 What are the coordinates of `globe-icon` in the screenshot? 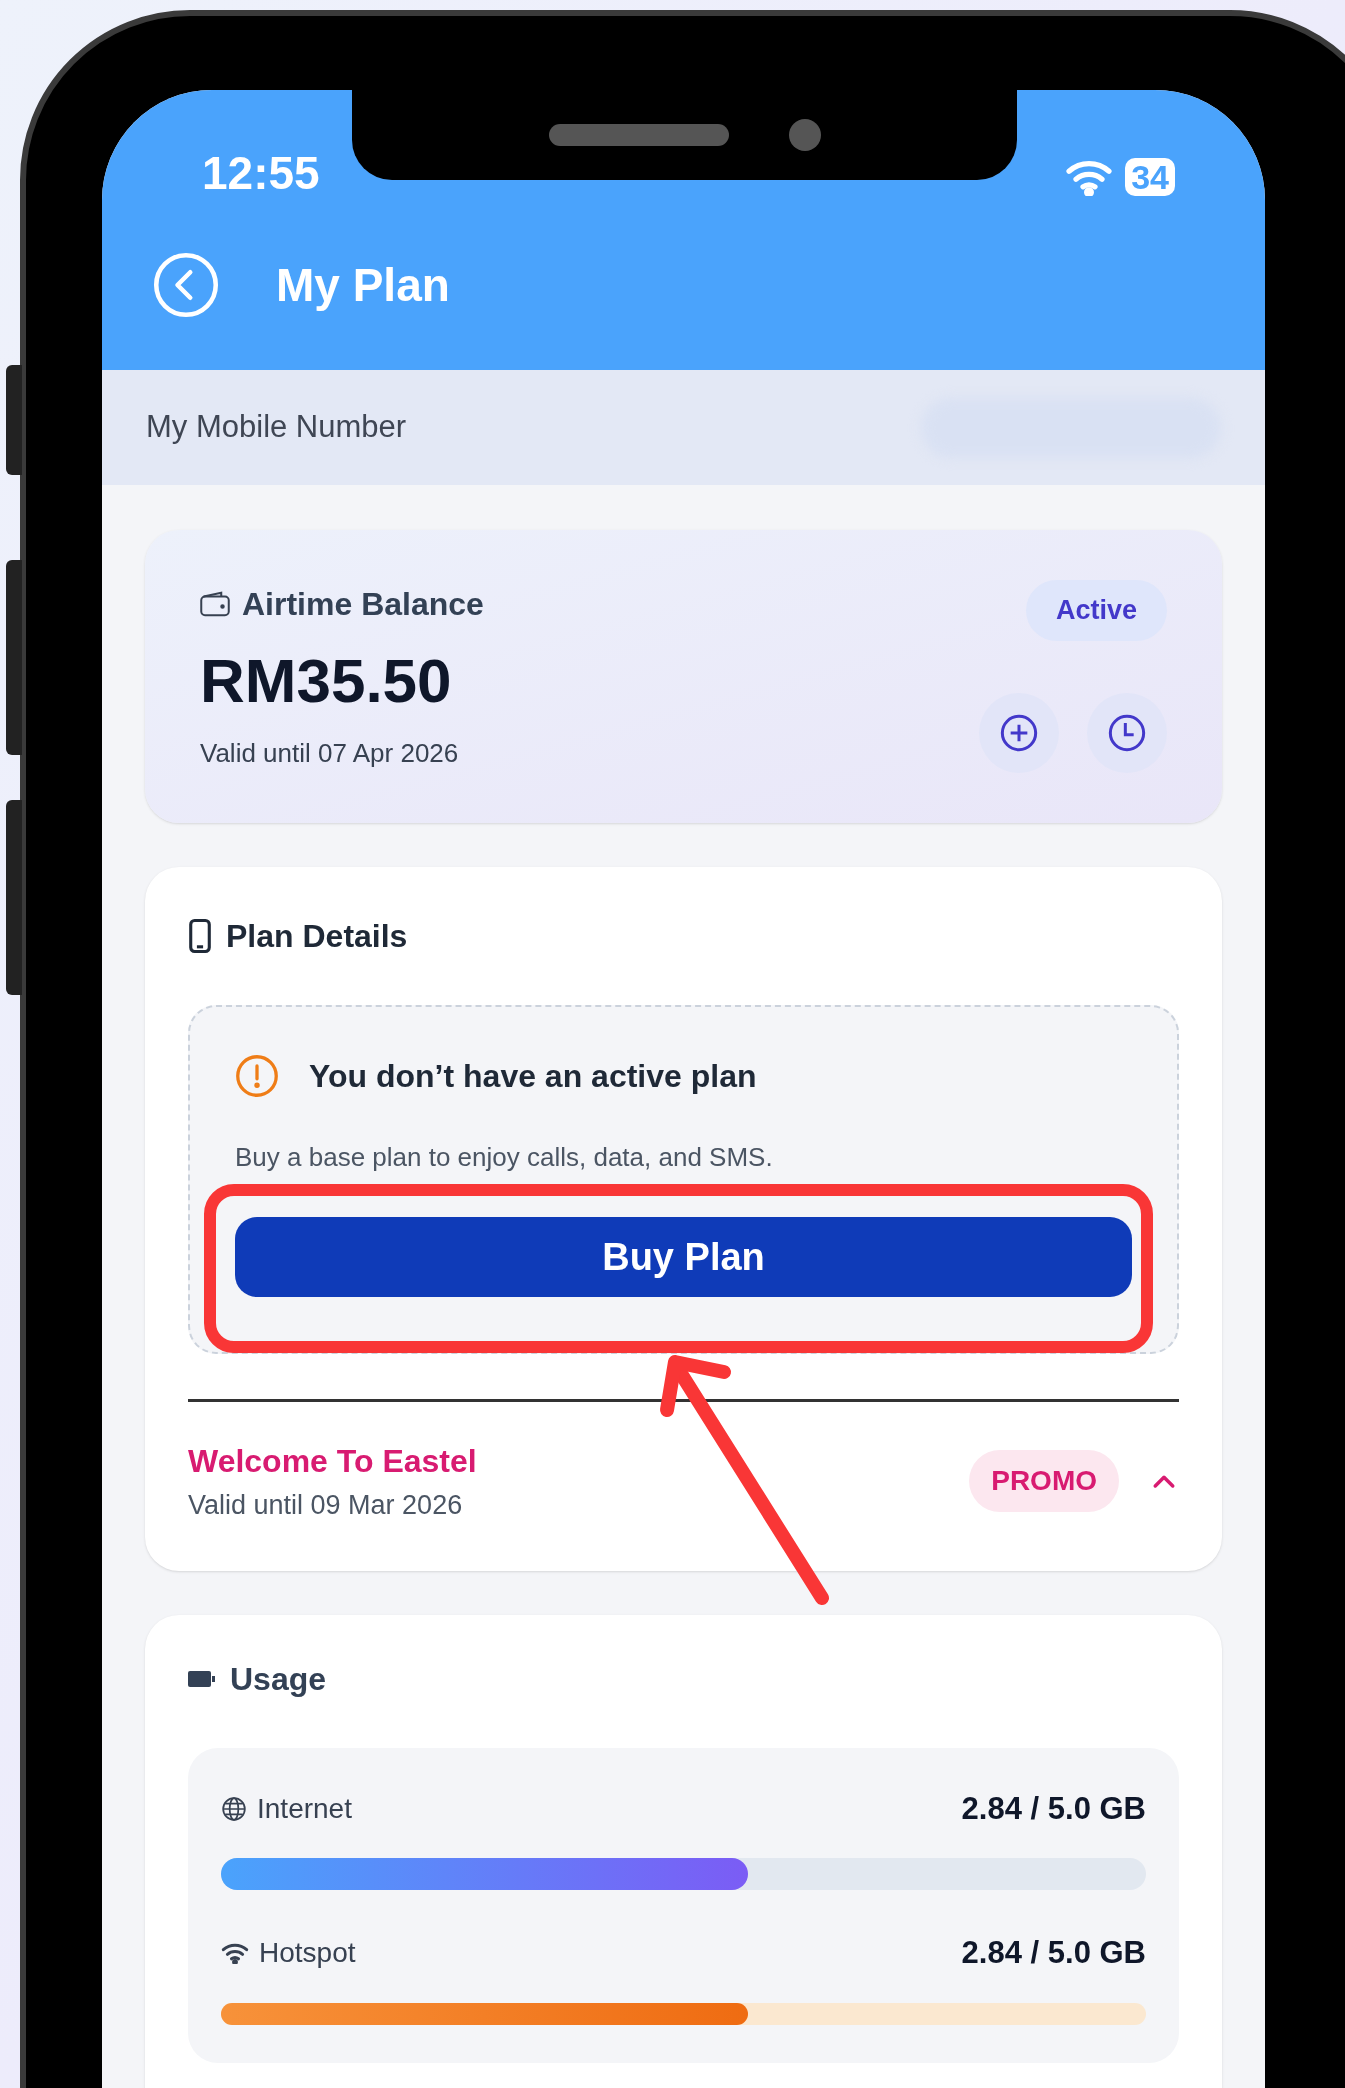 It's located at (234, 1808).